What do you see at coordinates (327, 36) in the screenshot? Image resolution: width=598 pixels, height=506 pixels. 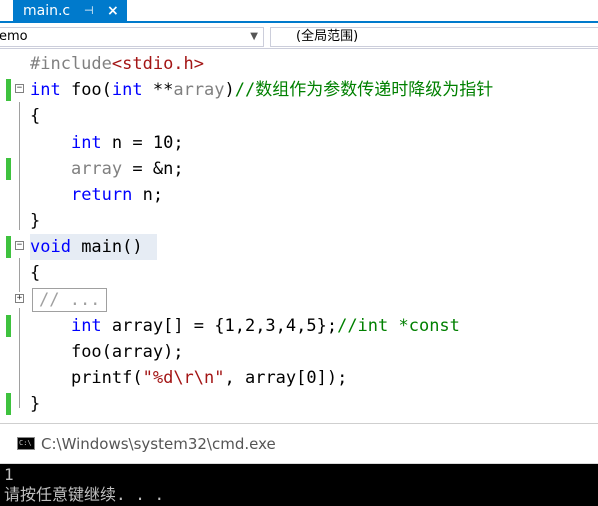 I see `scope-label: (全局范围)` at bounding box center [327, 36].